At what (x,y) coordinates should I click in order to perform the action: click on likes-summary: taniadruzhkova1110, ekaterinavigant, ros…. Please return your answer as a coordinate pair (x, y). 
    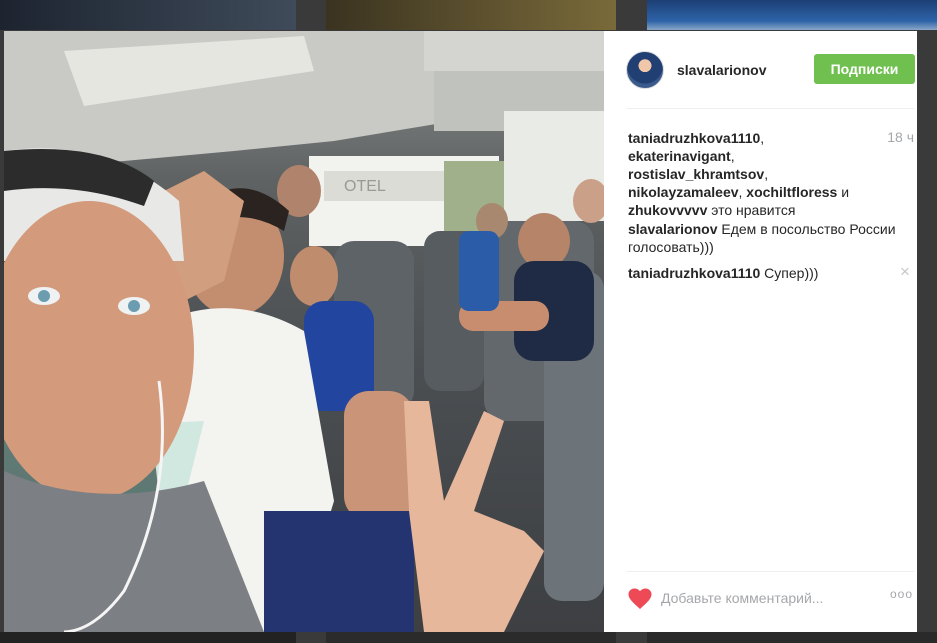
    Looking at the image, I should click on (748, 174).